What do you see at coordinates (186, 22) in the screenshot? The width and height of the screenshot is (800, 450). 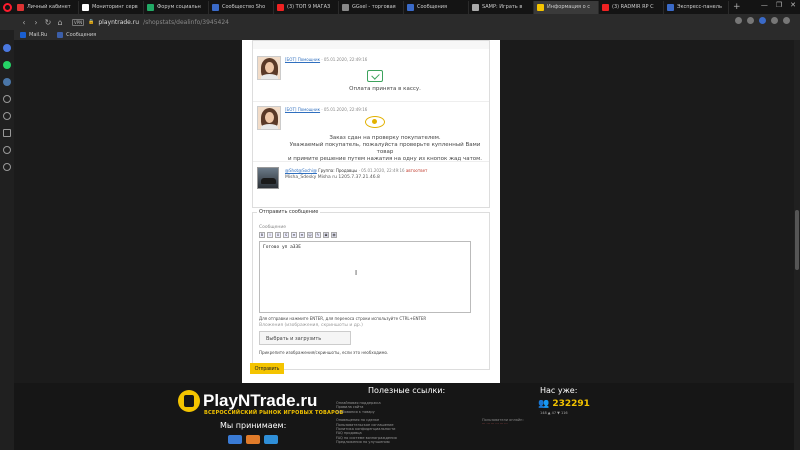 I see `url-path: /shopstats/dealinfo/3945424` at bounding box center [186, 22].